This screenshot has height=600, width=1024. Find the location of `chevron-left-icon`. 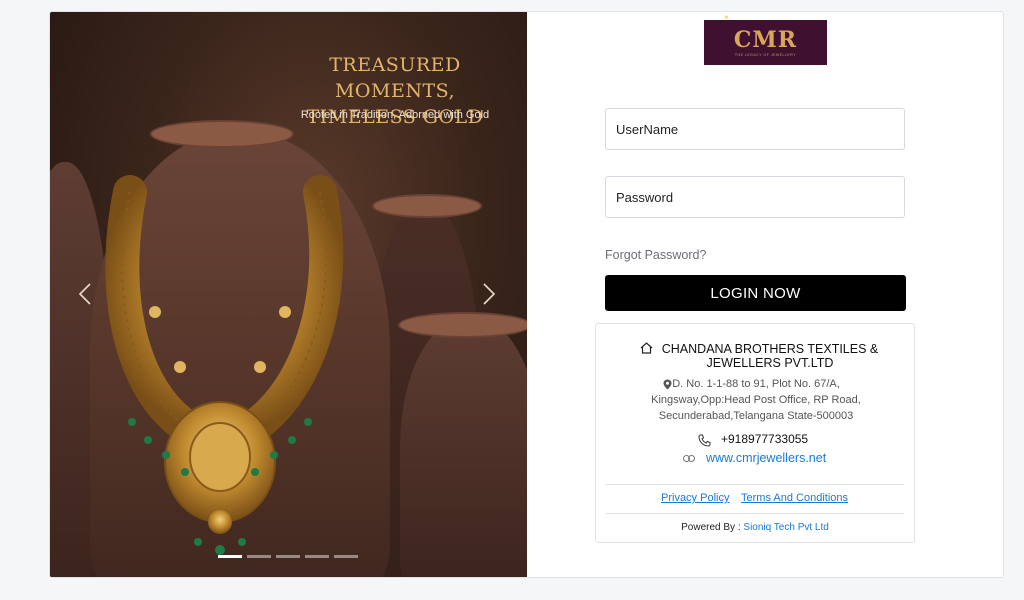

chevron-left-icon is located at coordinates (84, 294).